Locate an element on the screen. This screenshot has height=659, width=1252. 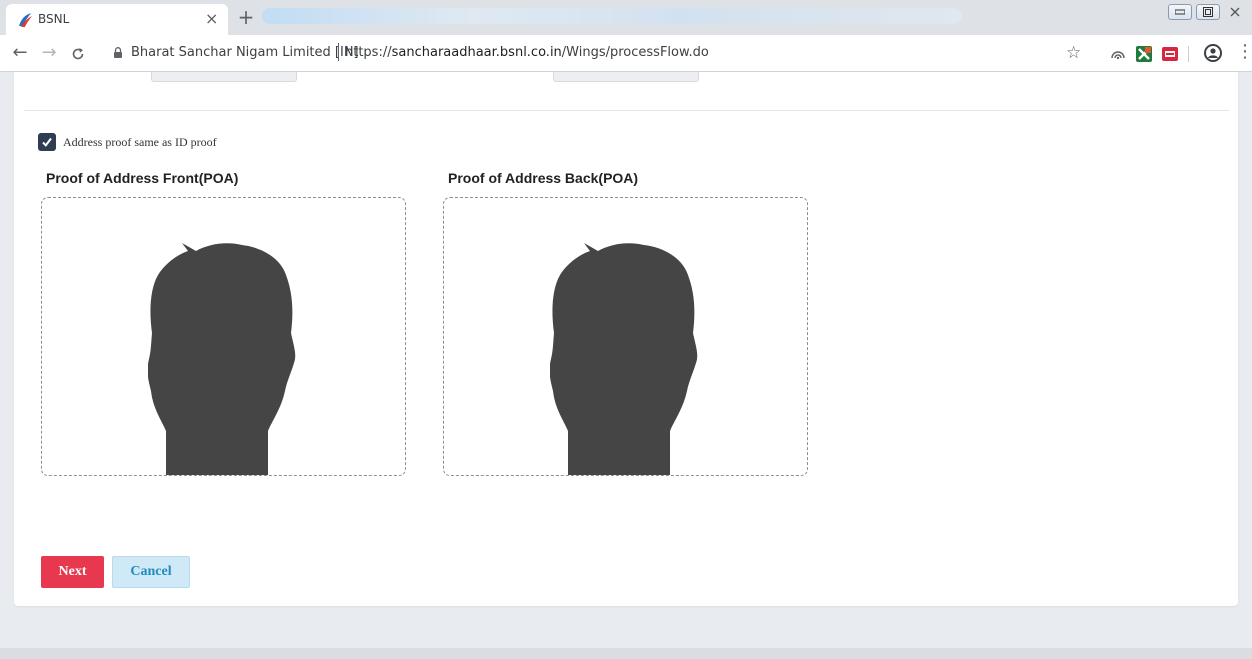
lock-icon is located at coordinates (118, 52).